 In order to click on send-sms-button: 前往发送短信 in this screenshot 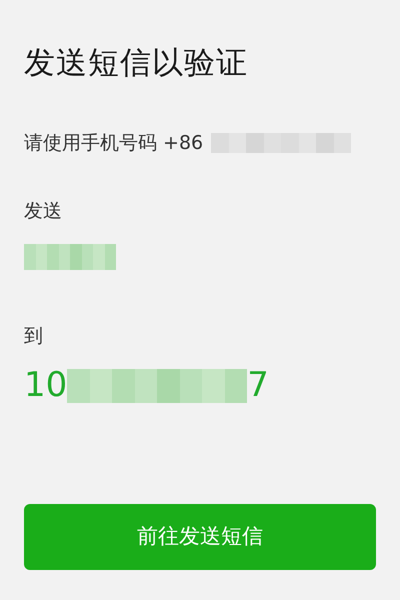, I will do `click(200, 537)`.